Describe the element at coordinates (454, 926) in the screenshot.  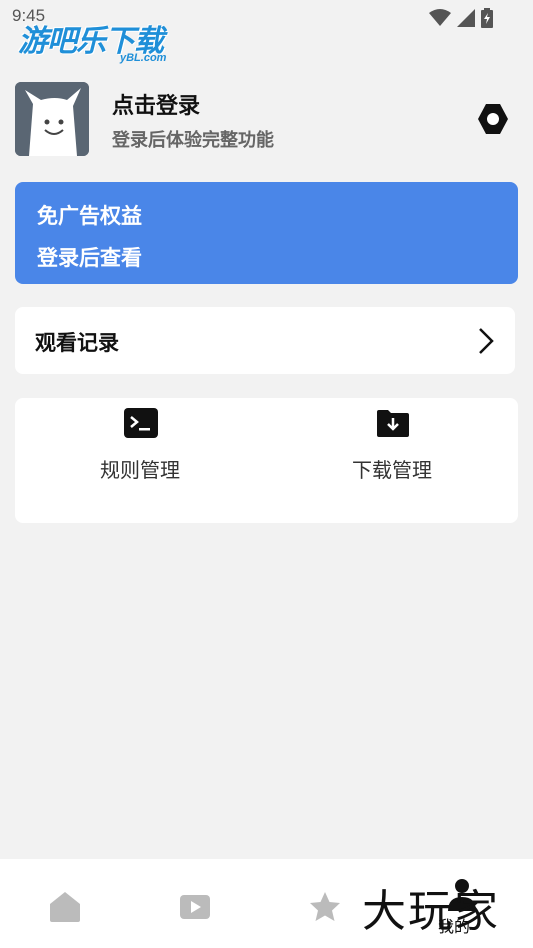
I see `nav-me-label: 我的` at that location.